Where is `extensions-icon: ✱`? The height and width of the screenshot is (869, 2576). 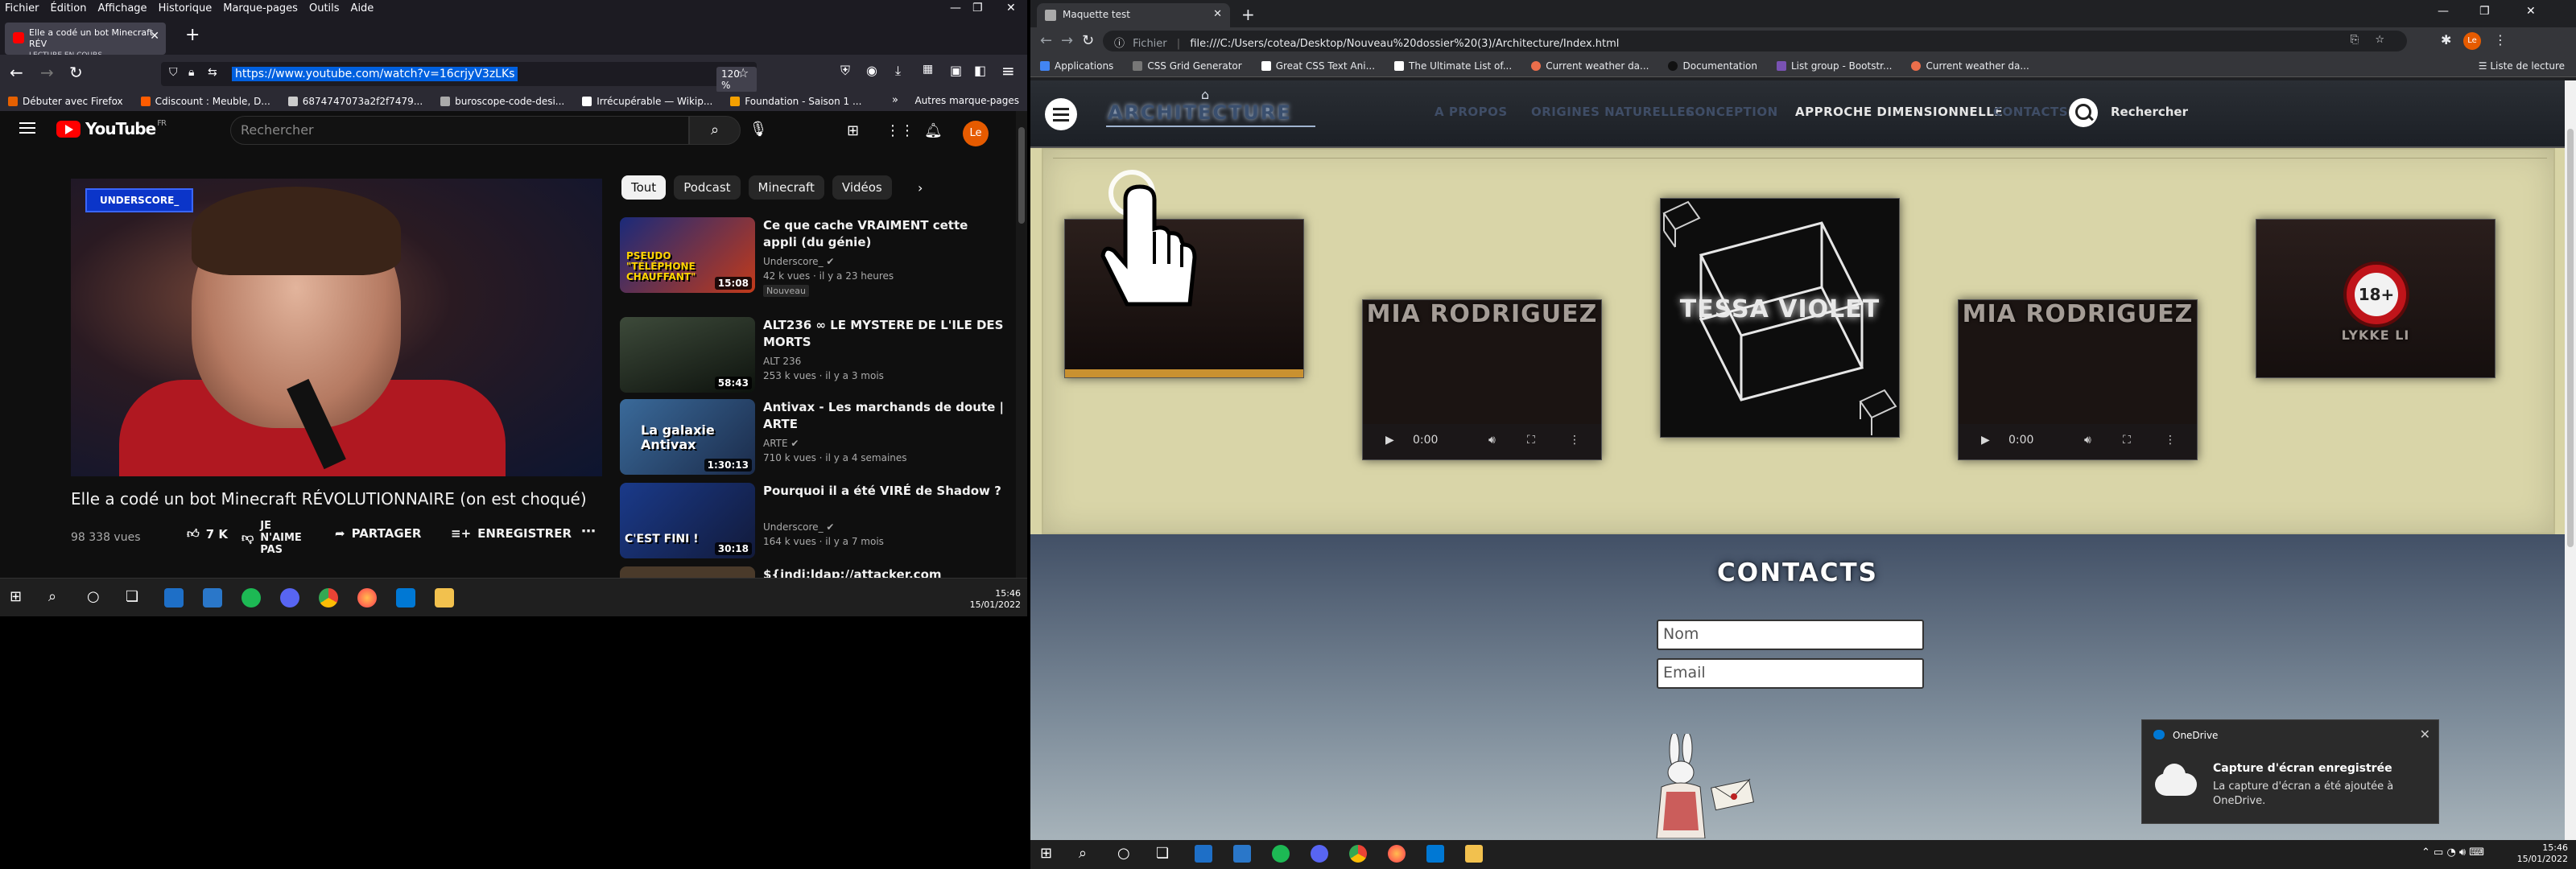
extensions-icon: ✱ is located at coordinates (2446, 39).